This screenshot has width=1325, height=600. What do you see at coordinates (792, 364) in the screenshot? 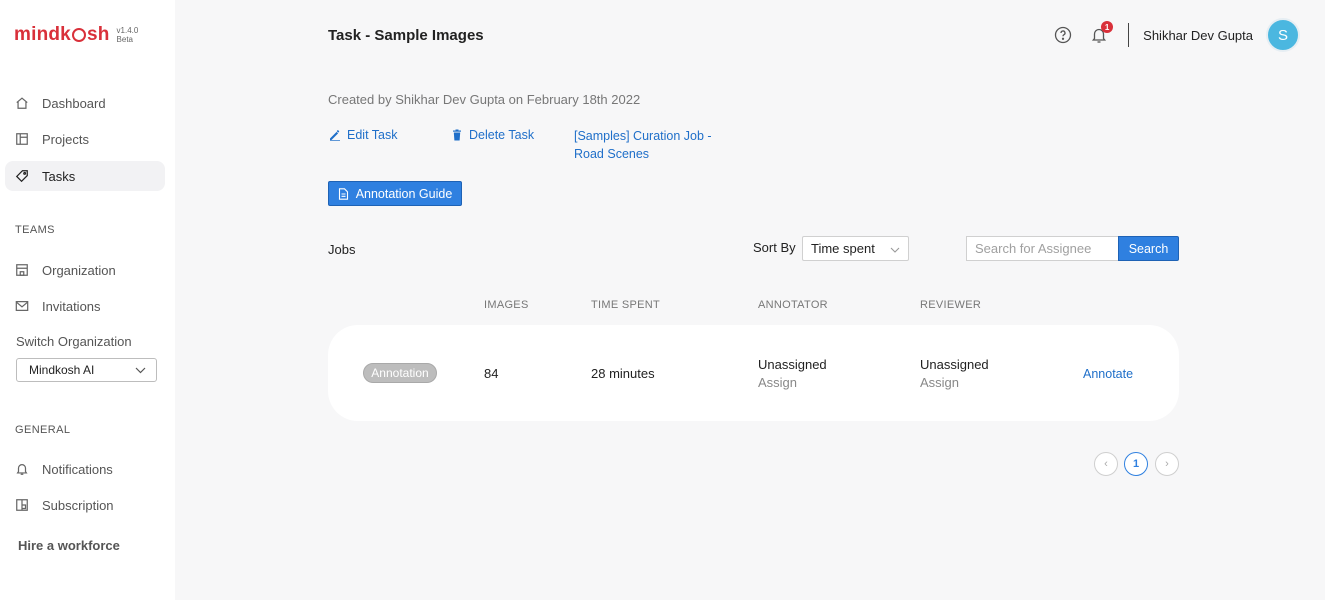
I see `annotator-value: Unassigned` at bounding box center [792, 364].